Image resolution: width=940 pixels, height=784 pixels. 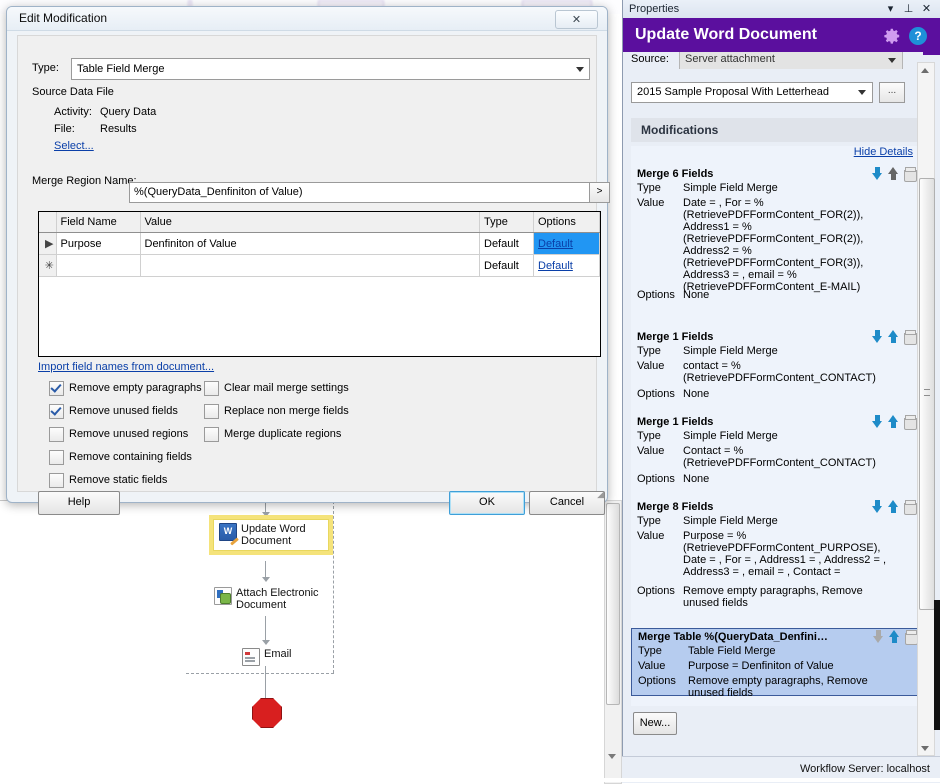 I want to click on workflow-node-email: Email, so click(x=277, y=657).